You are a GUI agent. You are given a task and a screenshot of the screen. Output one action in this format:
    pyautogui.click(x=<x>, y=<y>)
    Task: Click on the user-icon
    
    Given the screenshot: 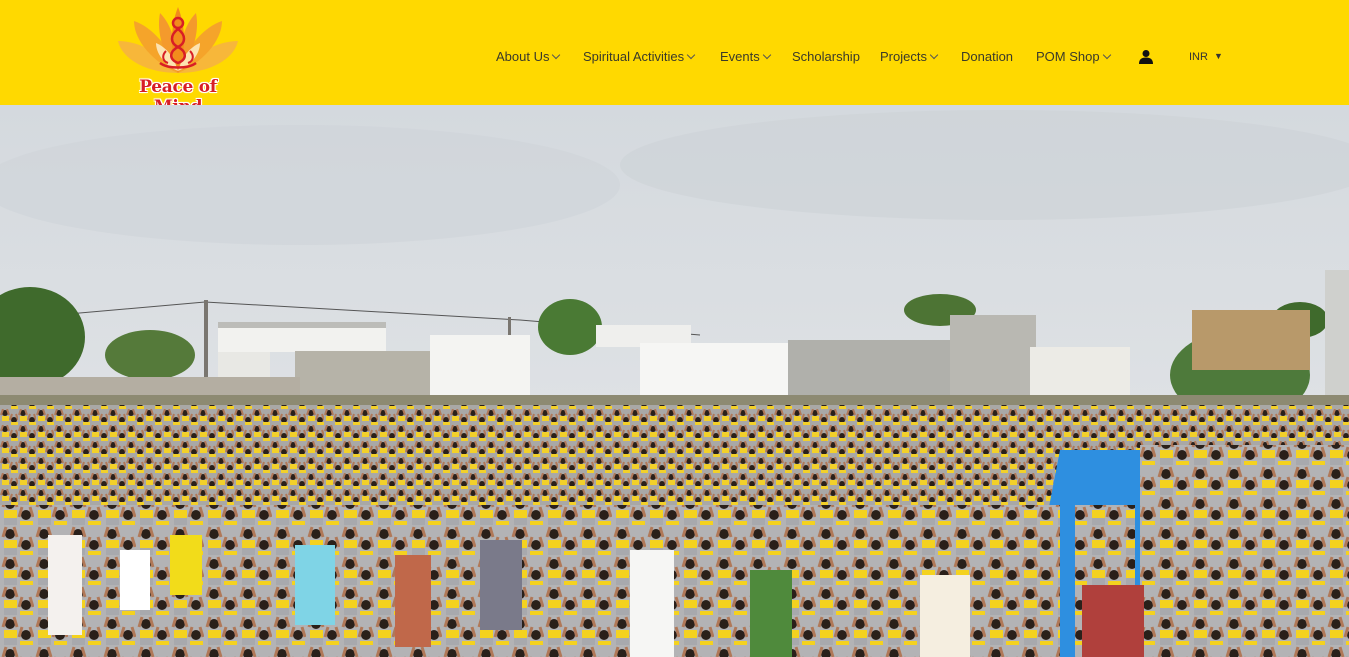 What is the action you would take?
    pyautogui.click(x=1146, y=57)
    